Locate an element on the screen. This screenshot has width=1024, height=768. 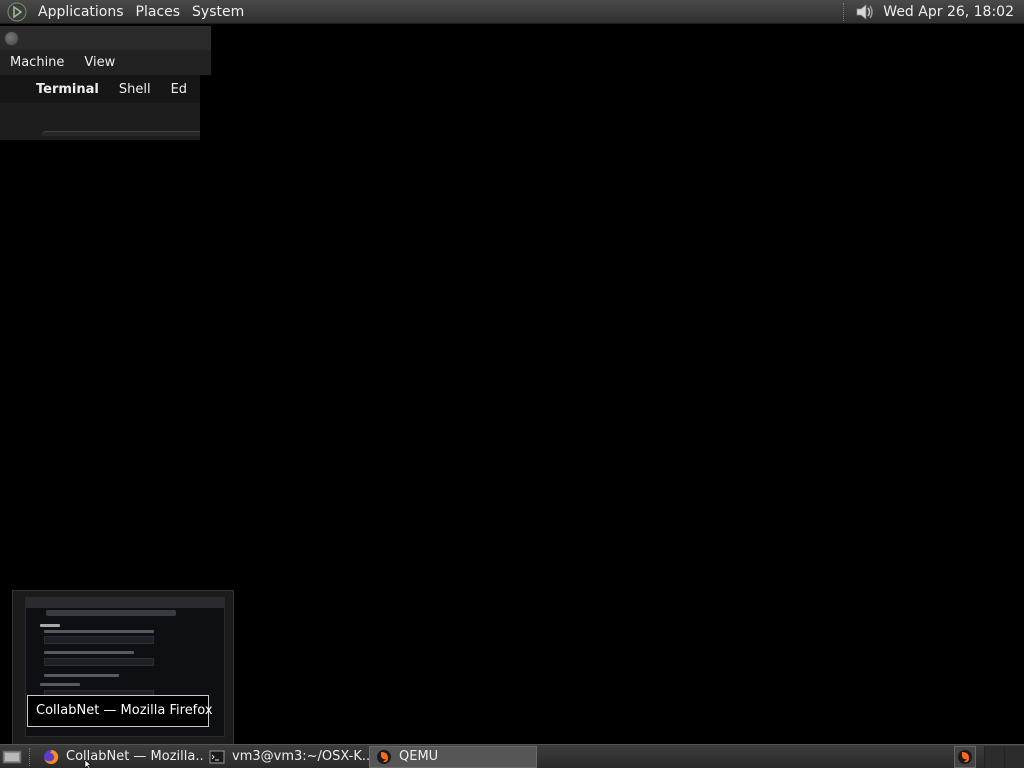
clock: Wed Apr 26, 18:02 is located at coordinates (953, 12).